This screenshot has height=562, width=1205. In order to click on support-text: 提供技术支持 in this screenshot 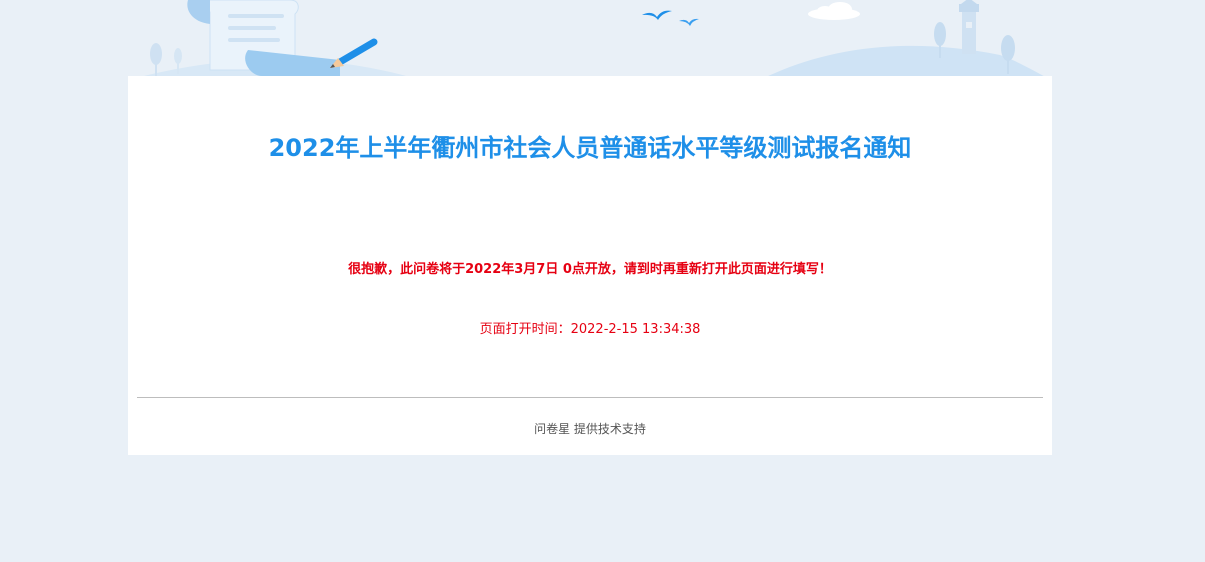, I will do `click(608, 429)`.